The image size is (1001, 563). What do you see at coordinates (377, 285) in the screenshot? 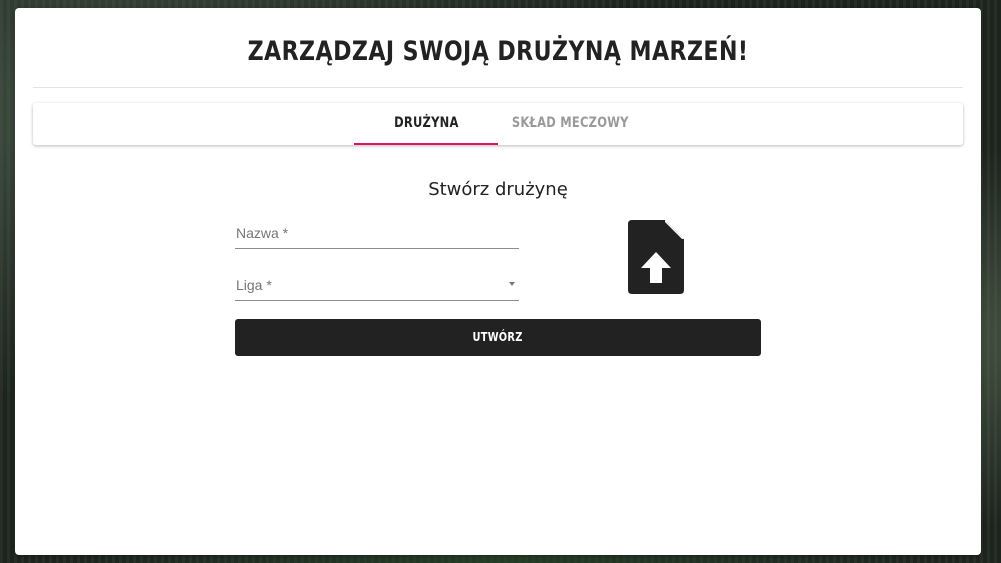
I see `league-select: Liga *` at bounding box center [377, 285].